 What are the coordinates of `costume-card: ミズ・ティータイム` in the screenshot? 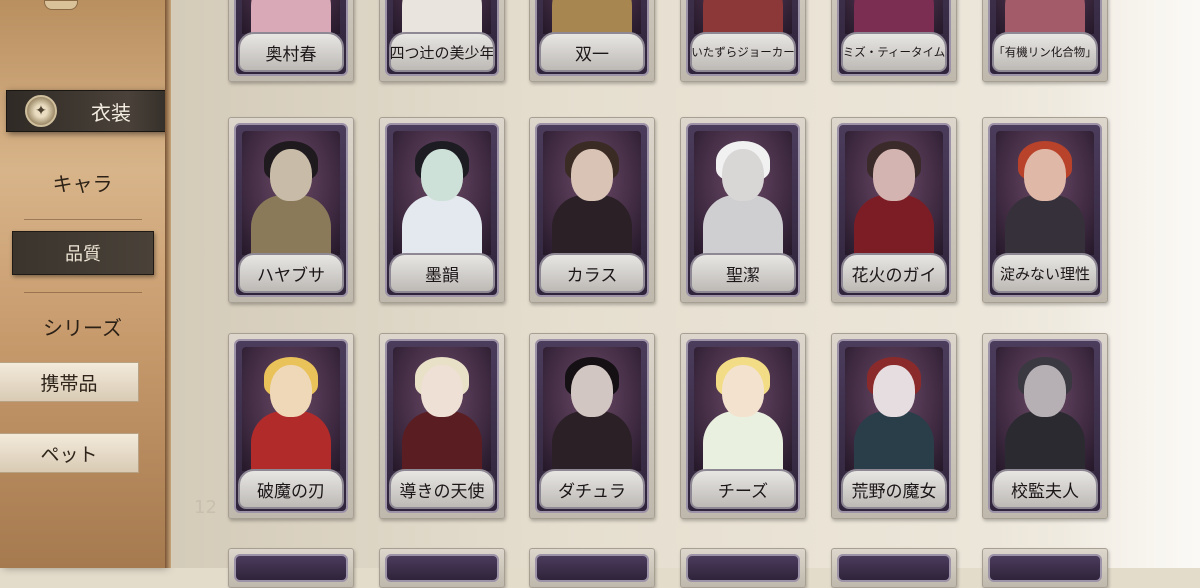 It's located at (894, 41).